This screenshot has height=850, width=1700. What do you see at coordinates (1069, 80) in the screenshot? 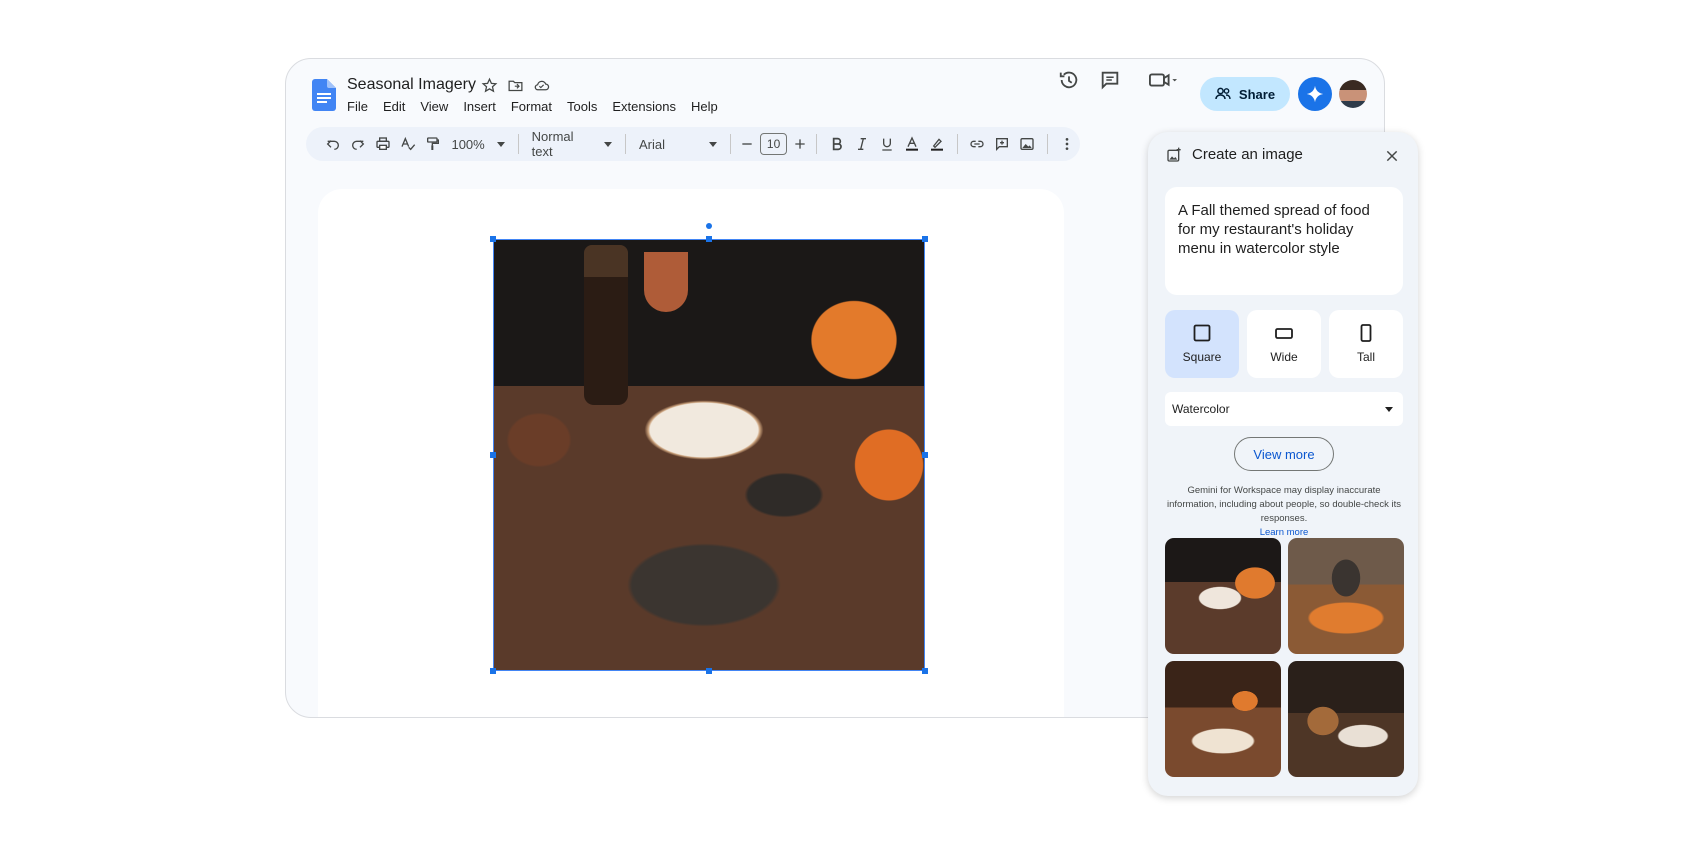
I see `version-history-icon` at bounding box center [1069, 80].